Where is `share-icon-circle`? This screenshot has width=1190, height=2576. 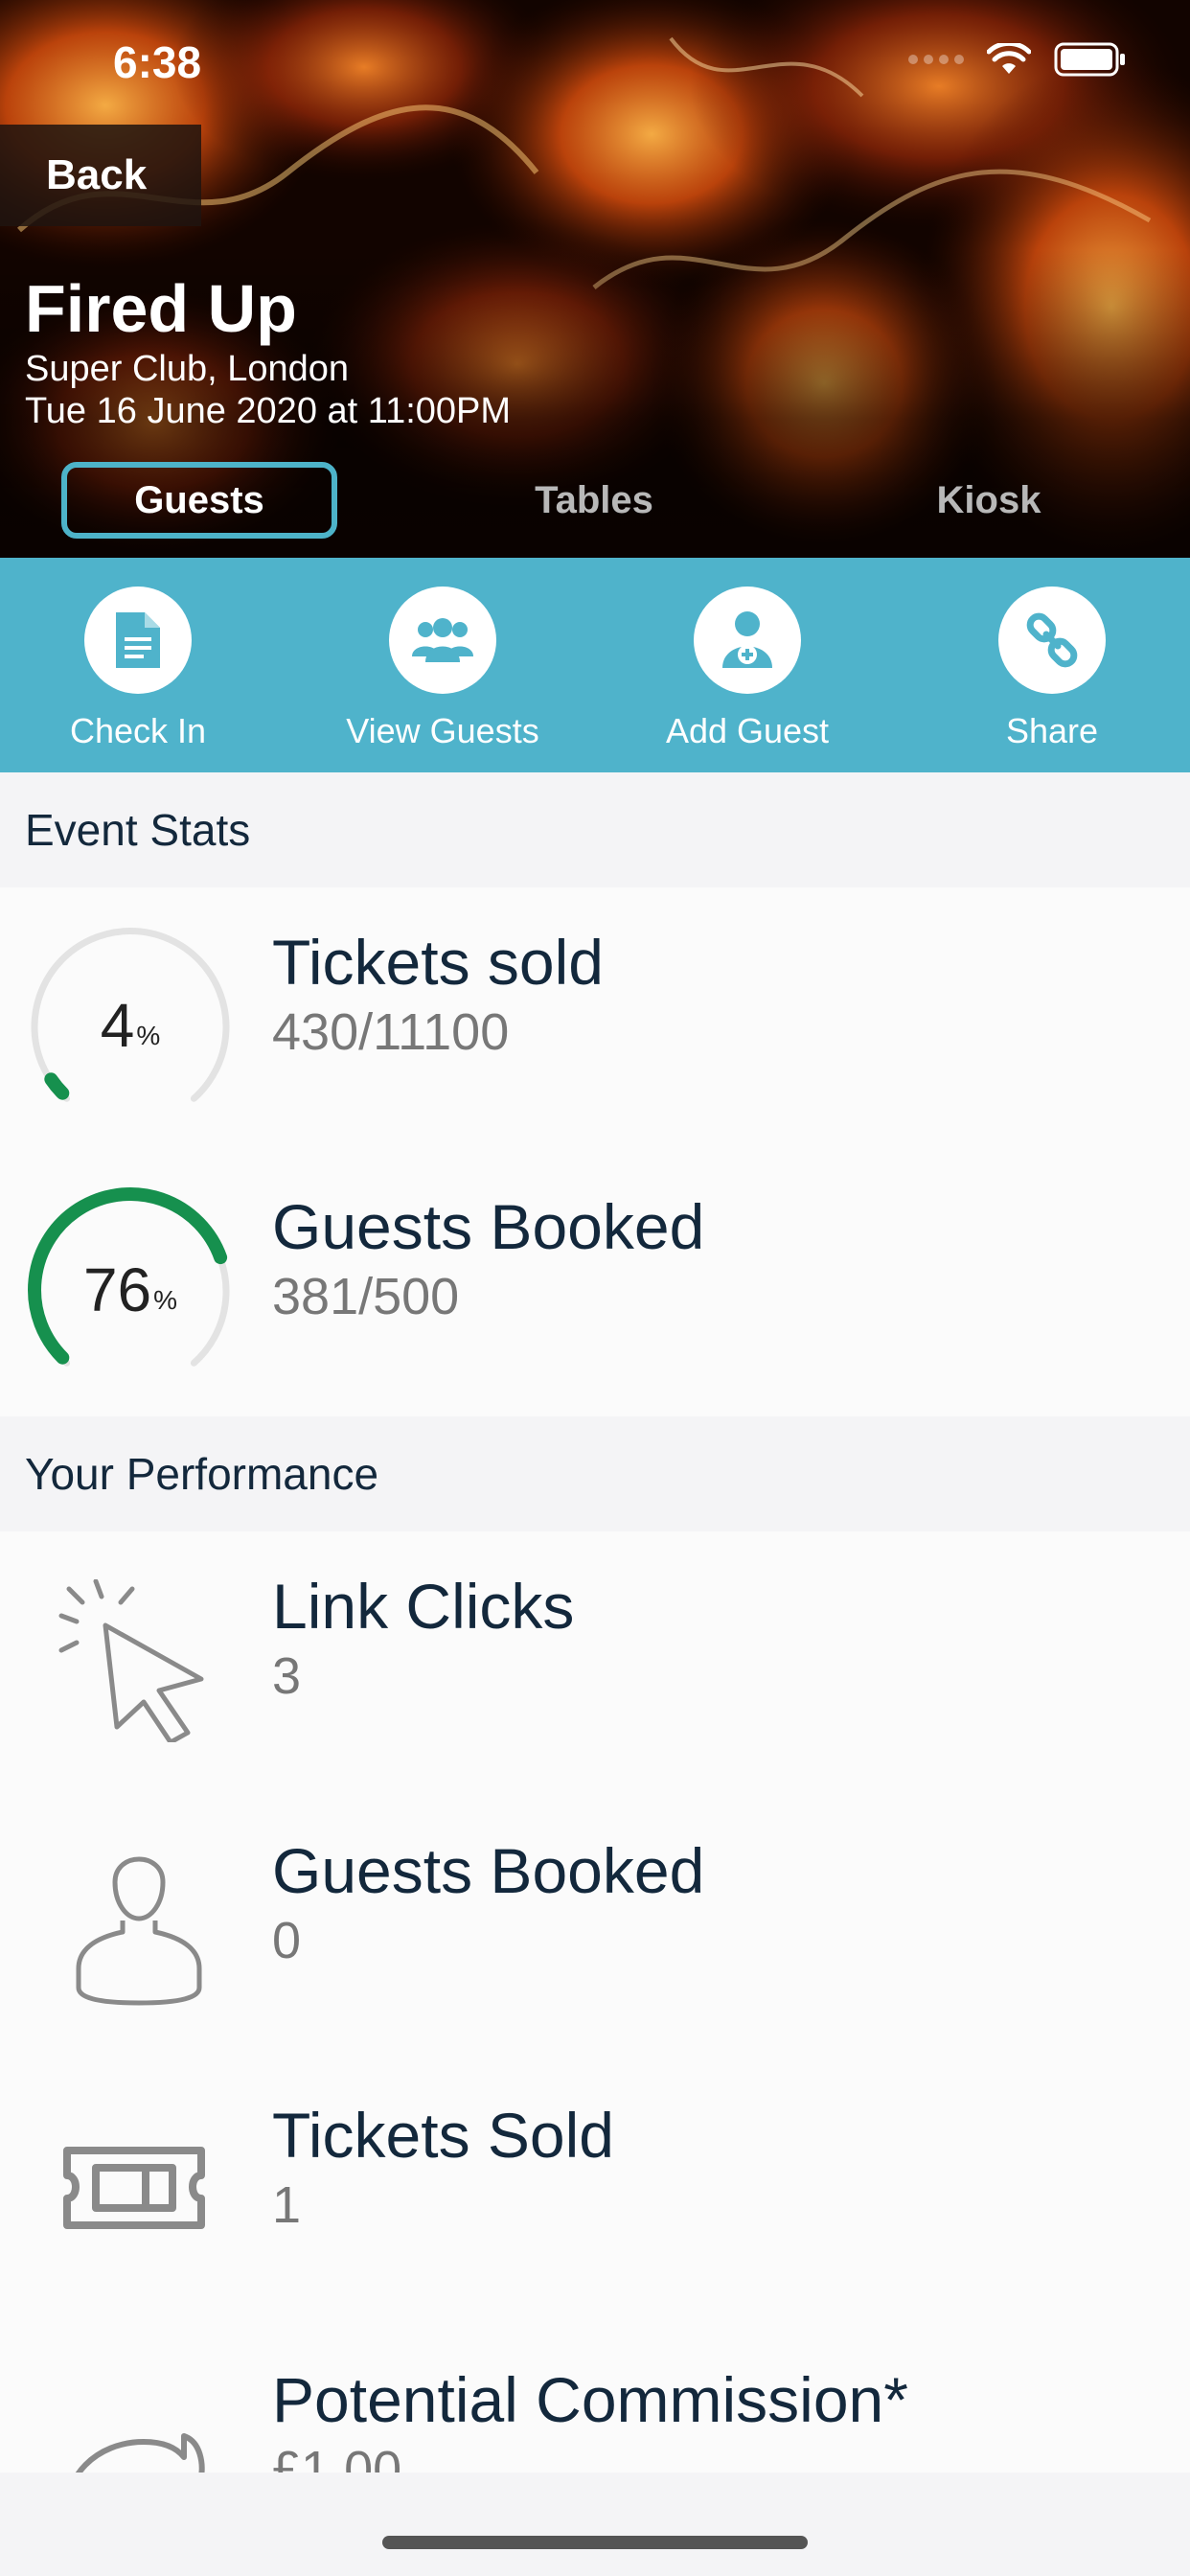 share-icon-circle is located at coordinates (1052, 640).